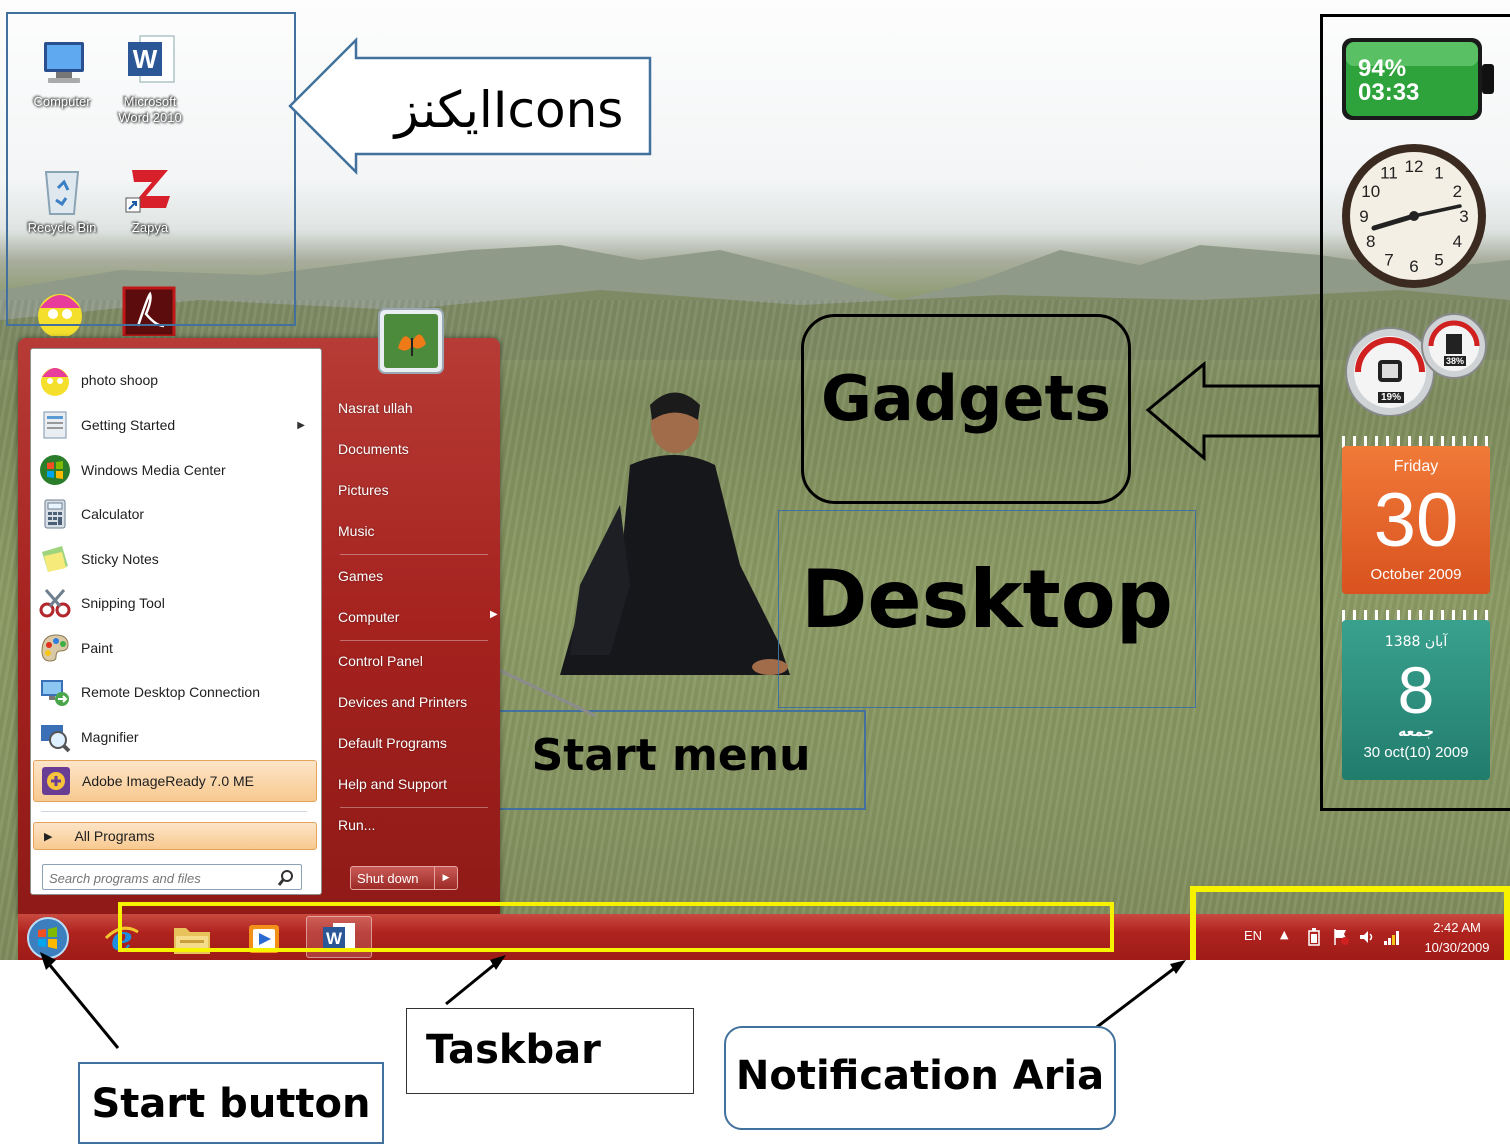 This screenshot has width=1510, height=1144. I want to click on start-item-adobe-imageready: Adobe ImageReady 7.0 ME, so click(175, 781).